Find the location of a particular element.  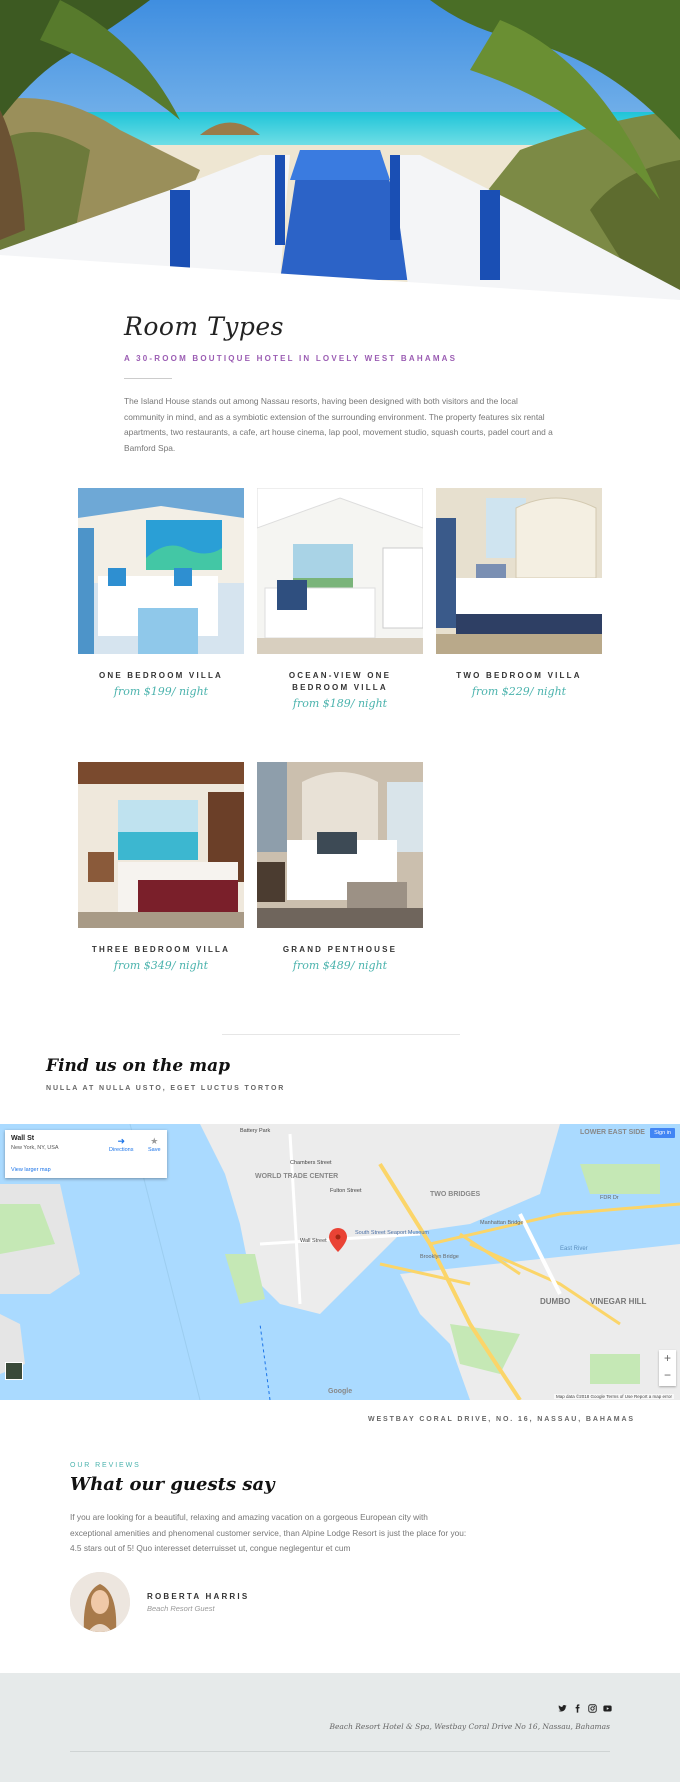

map-label: TWO BRIDGES is located at coordinates (455, 1194).